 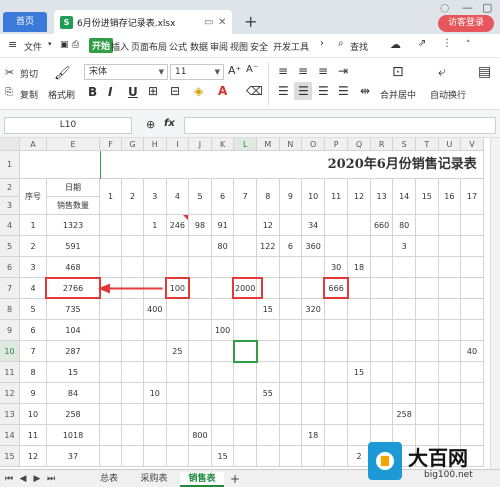 I want to click on cell-day-5: 98, so click(x=200, y=225).